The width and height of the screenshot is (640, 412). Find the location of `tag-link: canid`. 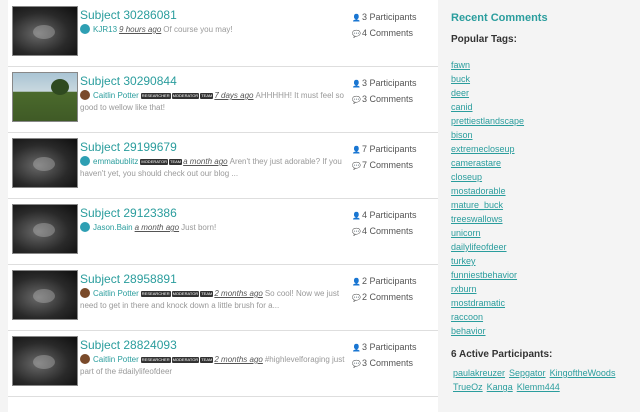

tag-link: canid is located at coordinates (487, 107).